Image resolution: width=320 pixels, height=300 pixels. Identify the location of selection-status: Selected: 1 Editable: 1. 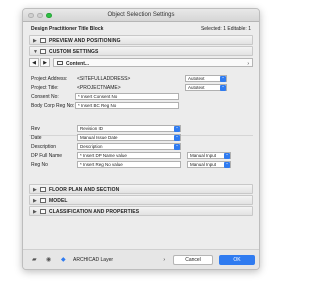
(225, 29).